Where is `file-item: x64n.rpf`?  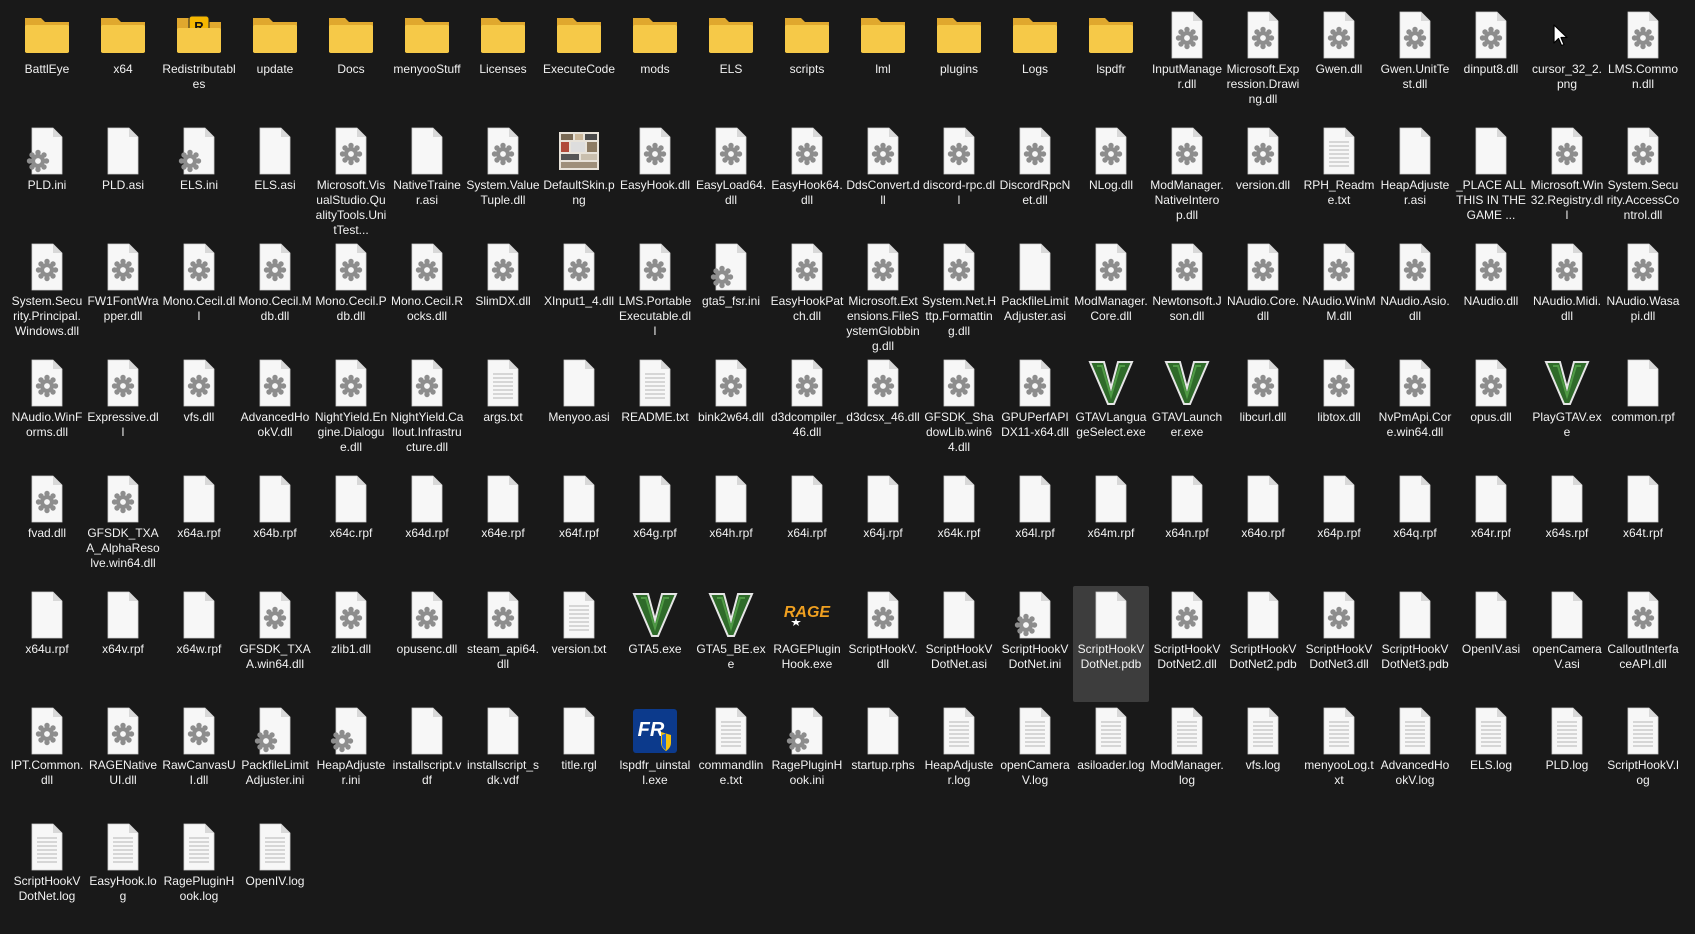
file-item: x64n.rpf is located at coordinates (1187, 528).